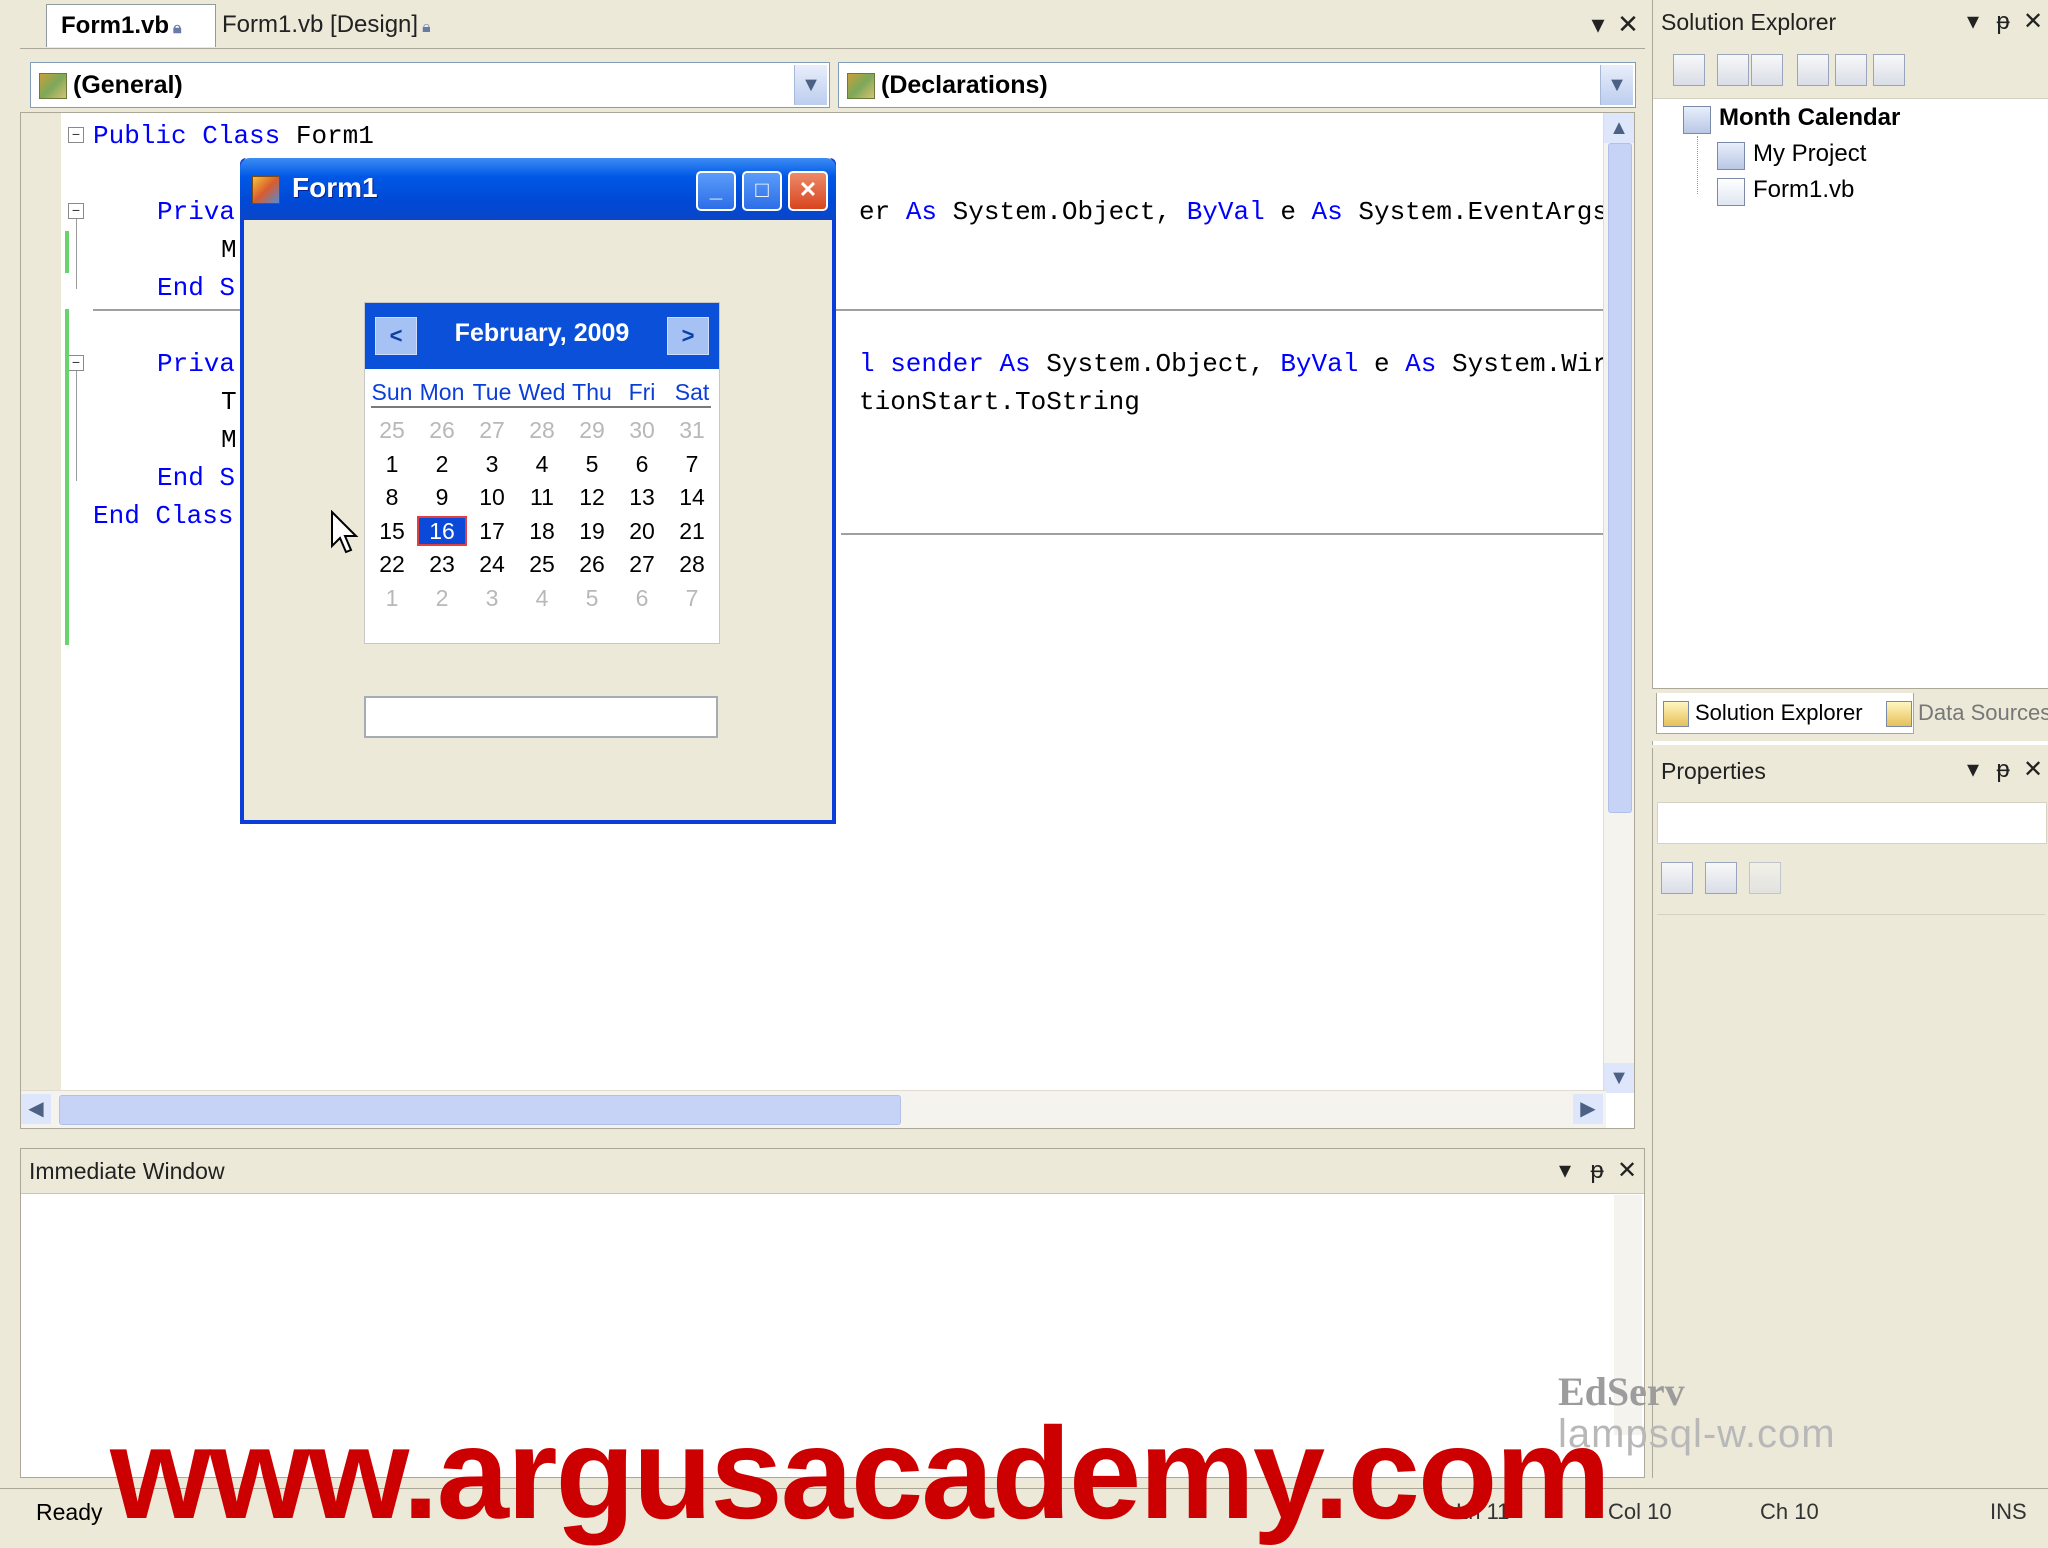 This screenshot has height=1548, width=2048. What do you see at coordinates (442, 497) in the screenshot?
I see `calendar-day: 9` at bounding box center [442, 497].